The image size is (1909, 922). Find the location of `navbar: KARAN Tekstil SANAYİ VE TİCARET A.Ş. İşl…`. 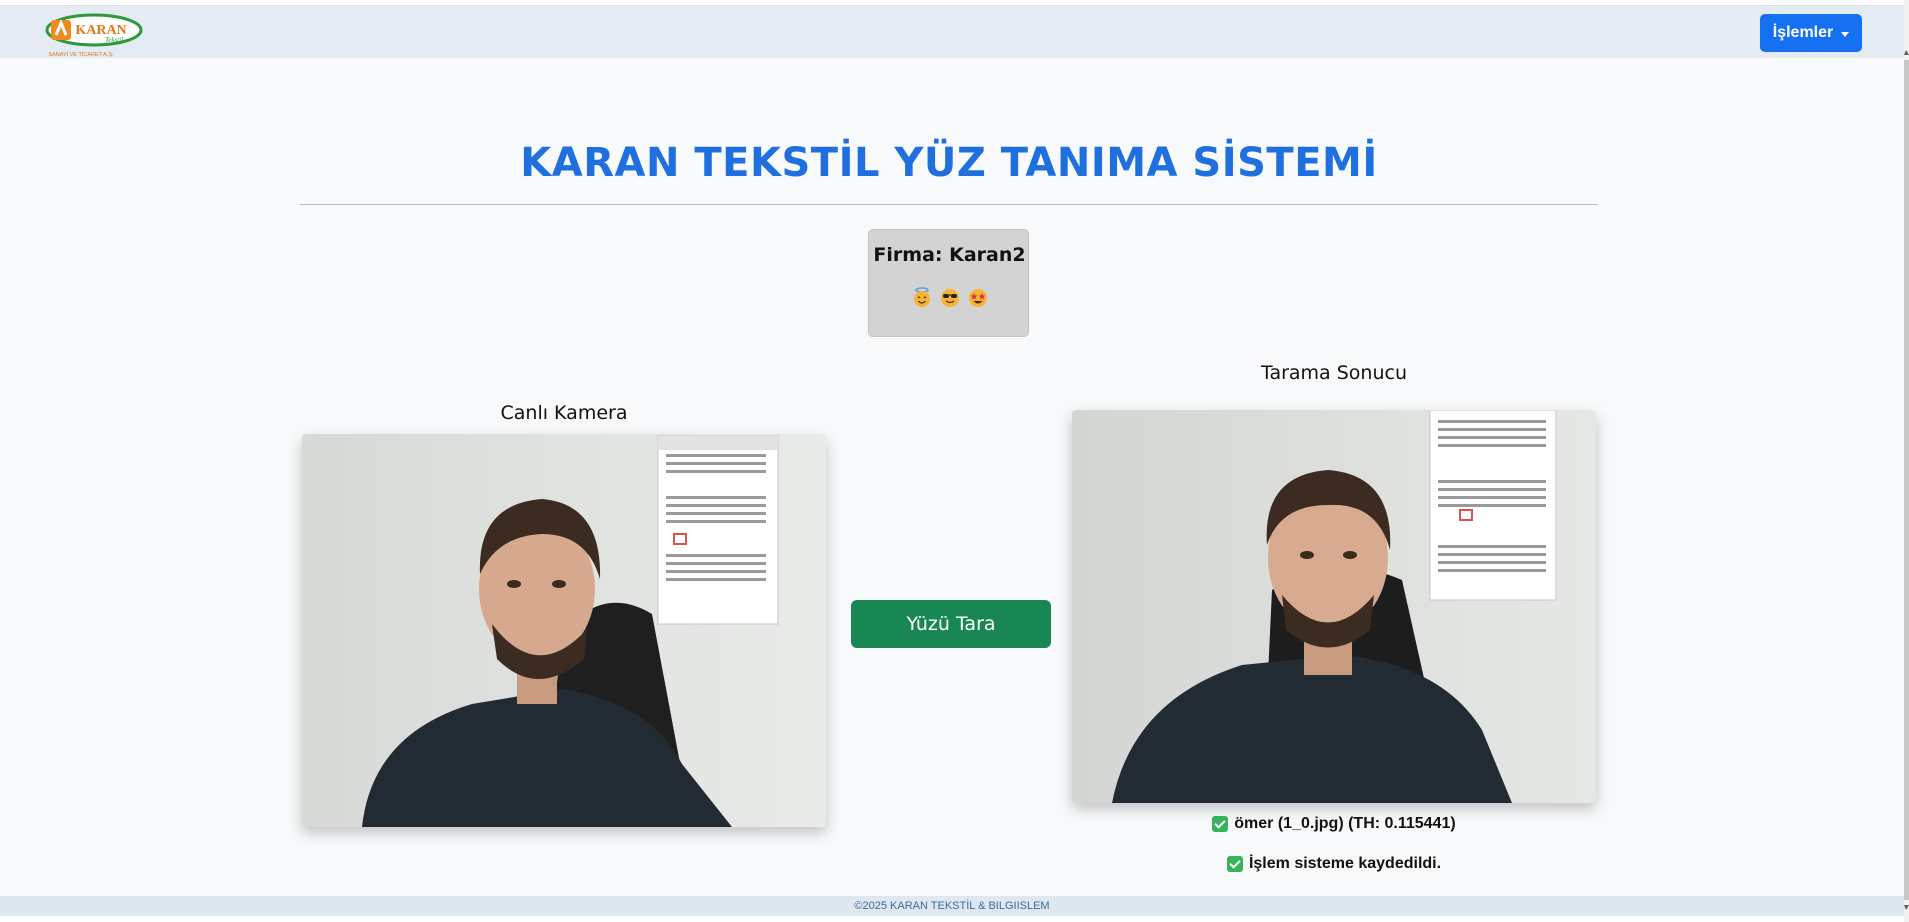

navbar: KARAN Tekstil SANAYİ VE TİCARET A.Ş. İşl… is located at coordinates (952, 32).